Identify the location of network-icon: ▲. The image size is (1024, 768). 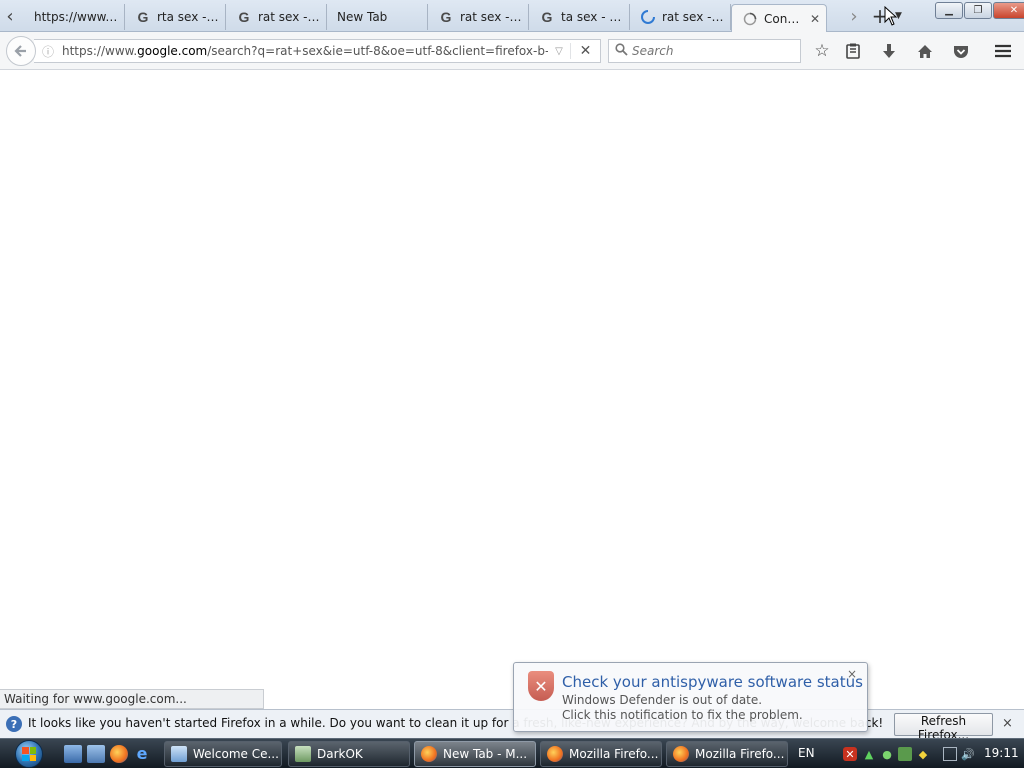
(869, 754).